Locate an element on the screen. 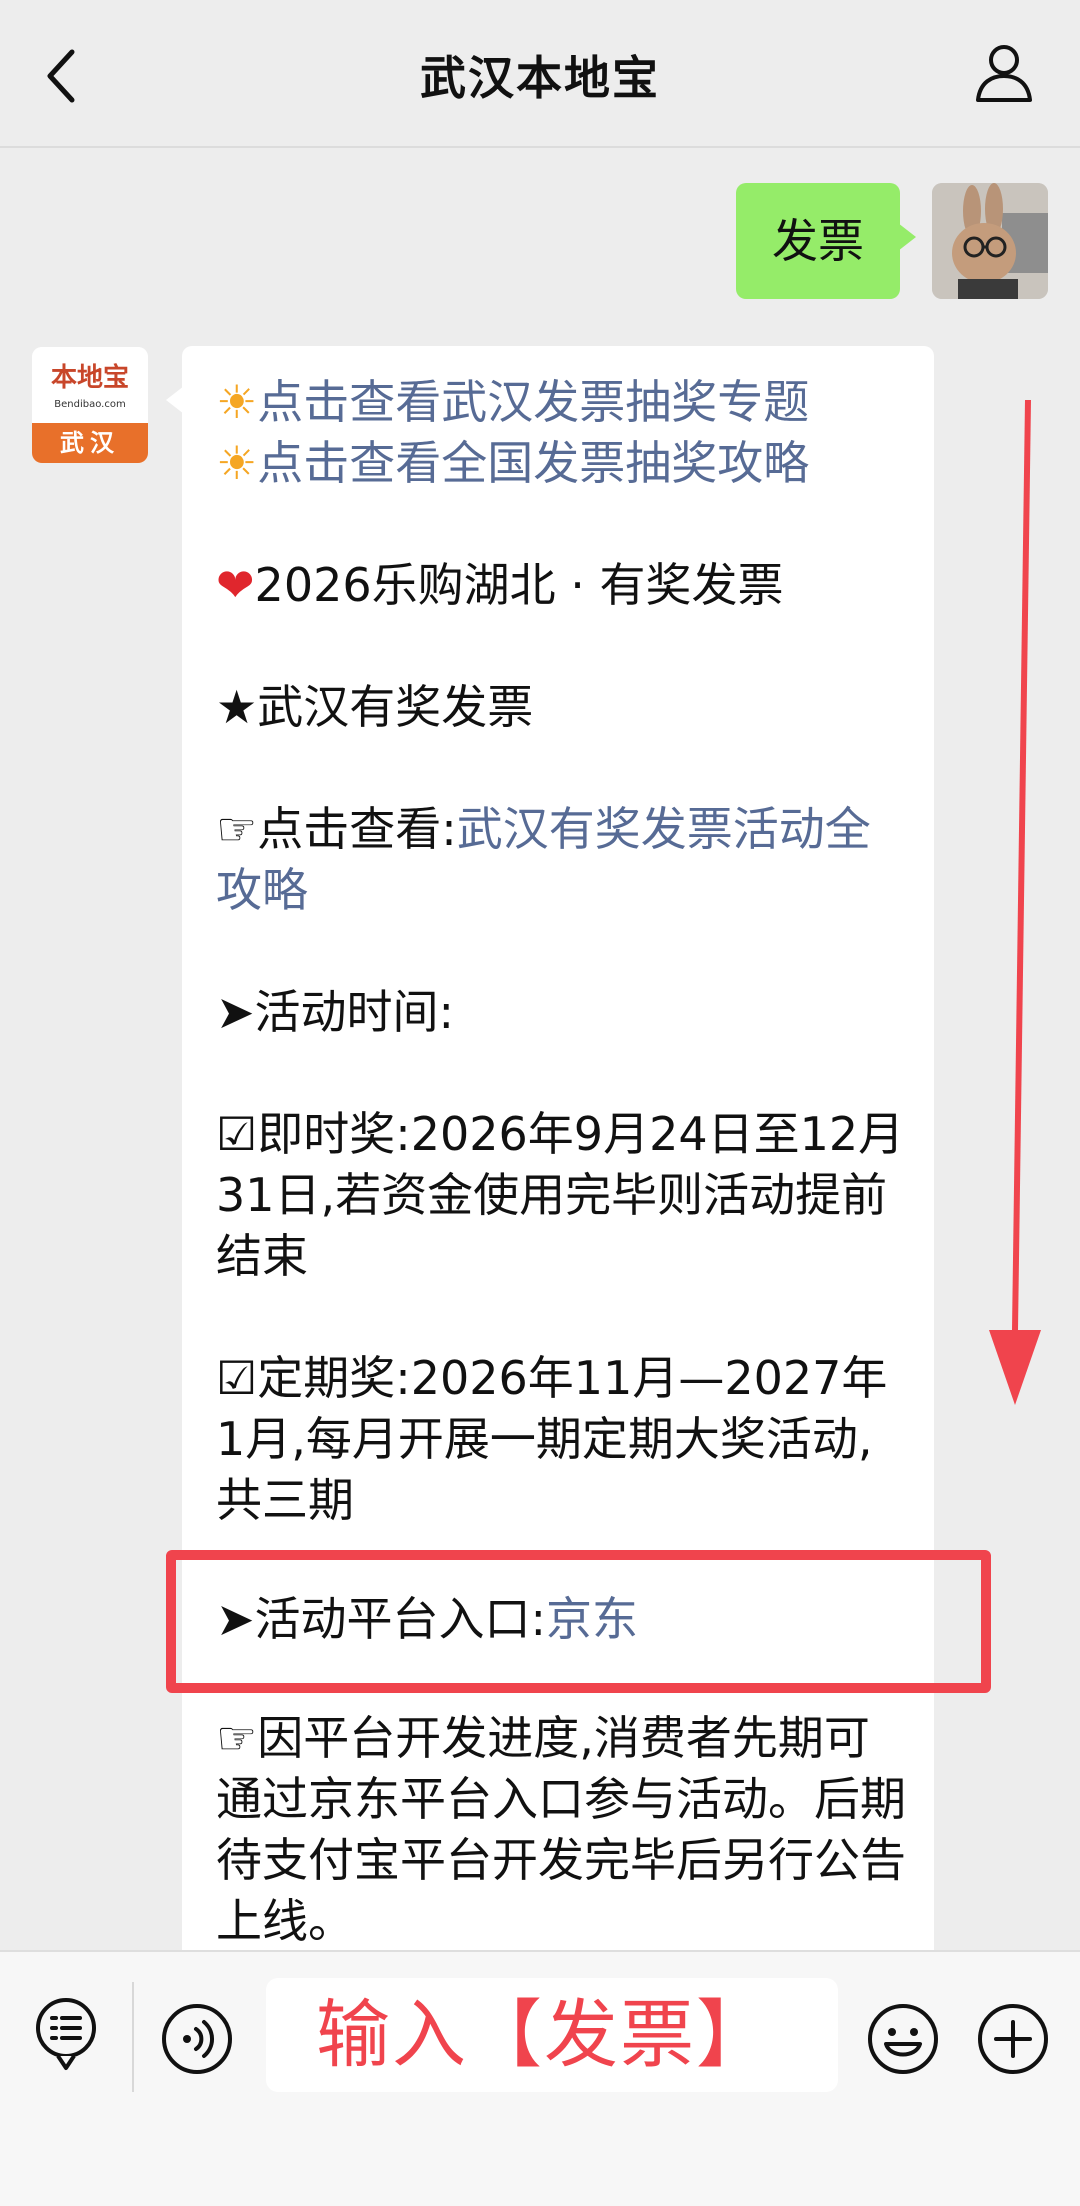 This screenshot has width=1080, height=2206. strategy-line: ☞点击查看:武汉有奖发票活动全攻略 is located at coordinates (561, 860).